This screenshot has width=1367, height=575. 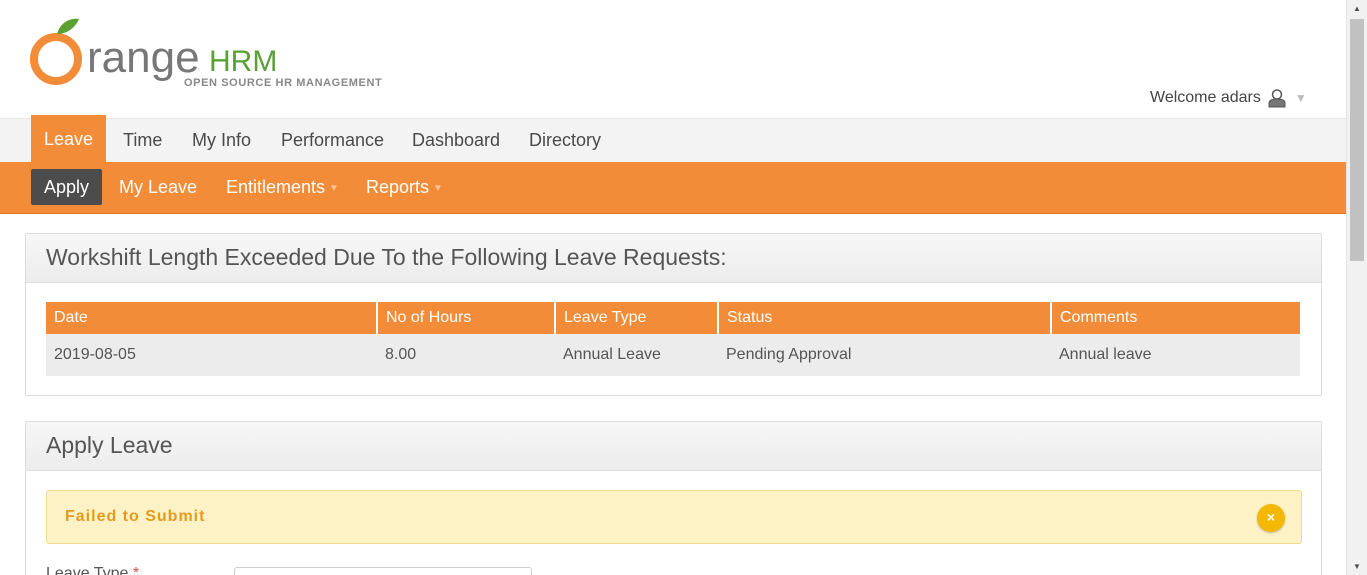 I want to click on sub-nav: Apply My Leave Entitlements ▼ Reports ▼, so click(x=673, y=188).